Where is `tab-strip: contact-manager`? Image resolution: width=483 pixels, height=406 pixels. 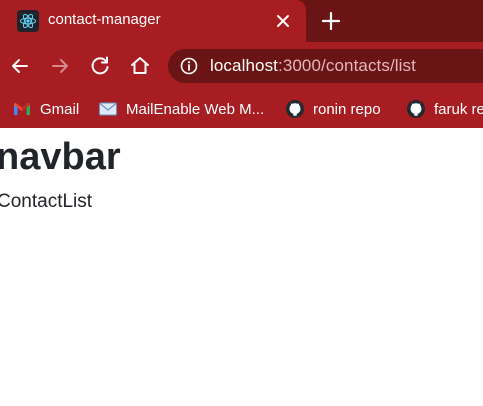
tab-strip: contact-manager is located at coordinates (241, 21).